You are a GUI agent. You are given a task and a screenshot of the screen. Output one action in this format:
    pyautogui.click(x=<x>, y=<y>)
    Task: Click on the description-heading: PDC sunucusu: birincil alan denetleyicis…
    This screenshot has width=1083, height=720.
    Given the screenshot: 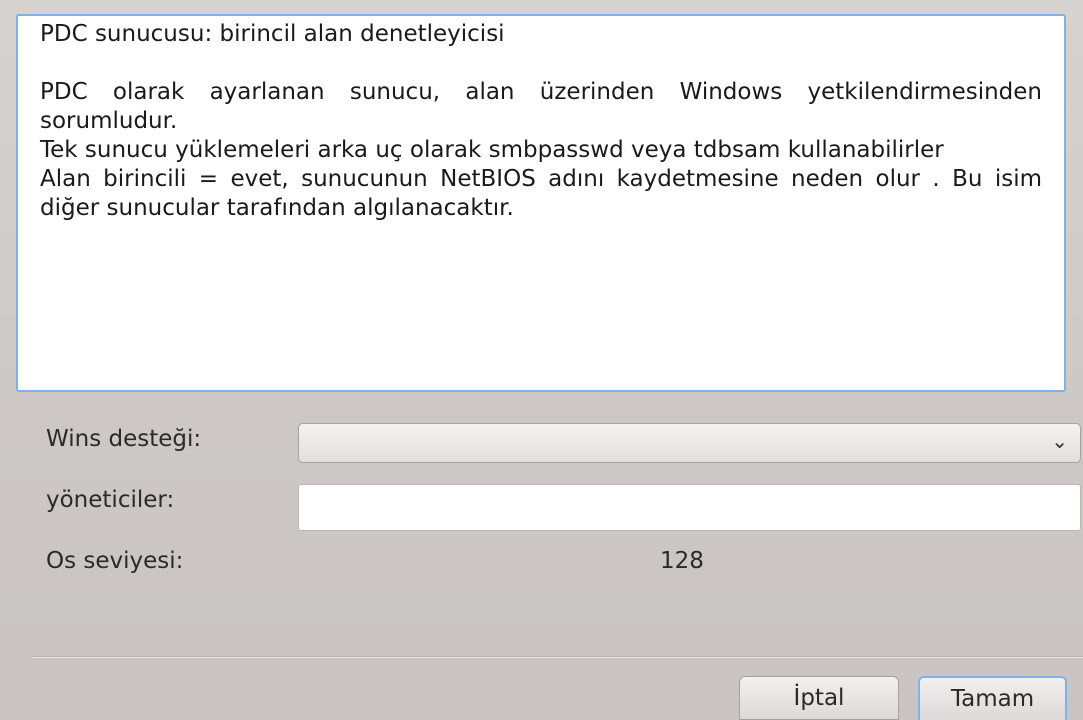 What is the action you would take?
    pyautogui.click(x=272, y=34)
    